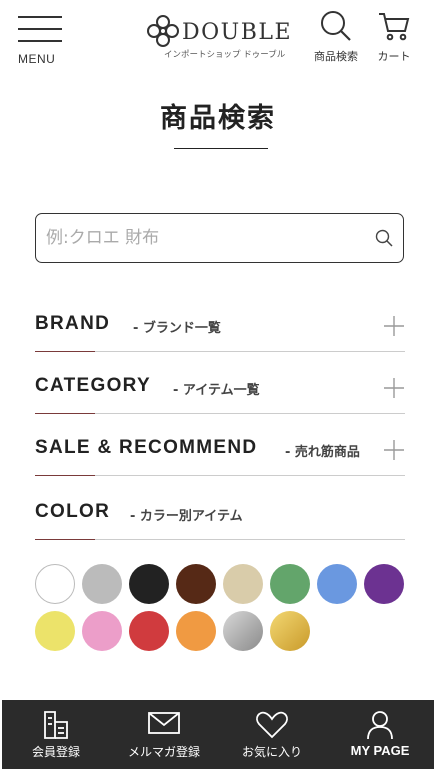 This screenshot has width=438, height=769. Describe the element at coordinates (225, 55) in the screenshot. I see `logo-subtitle: インポートショップ ドゥーブル` at that location.